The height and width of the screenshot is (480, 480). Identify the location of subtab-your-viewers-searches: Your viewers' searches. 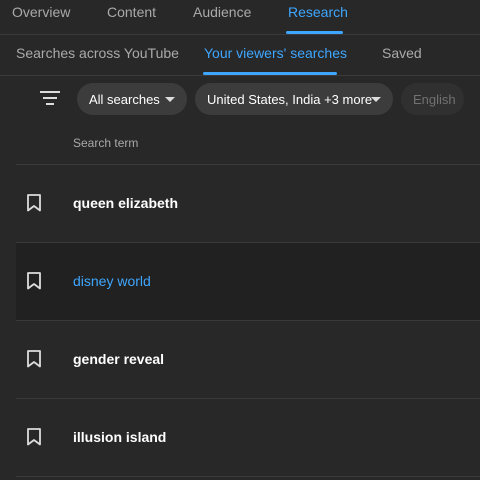
(275, 53).